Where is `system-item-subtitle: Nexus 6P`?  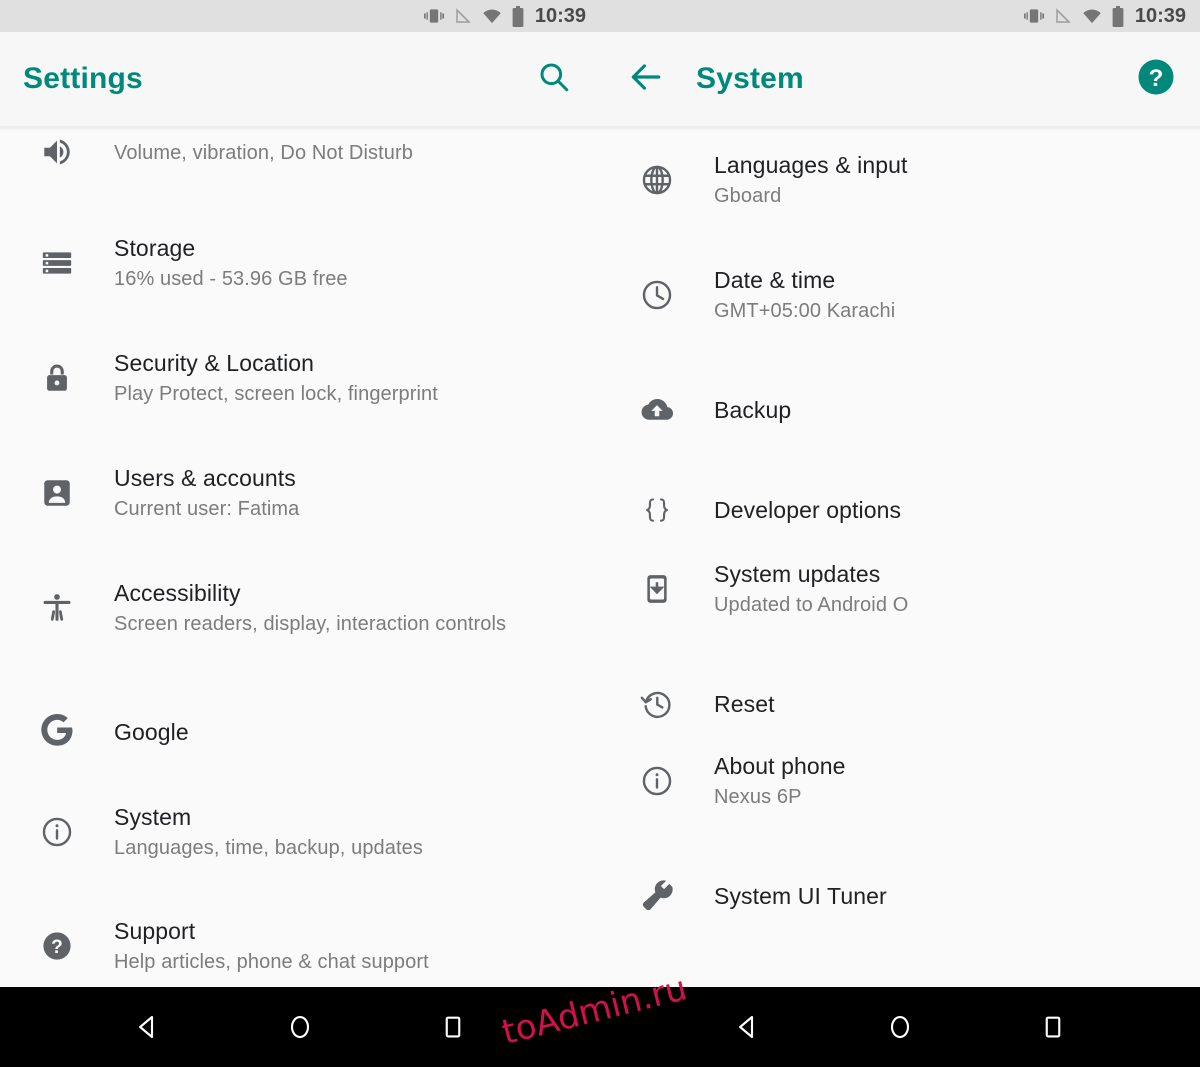
system-item-subtitle: Nexus 6P is located at coordinates (758, 797).